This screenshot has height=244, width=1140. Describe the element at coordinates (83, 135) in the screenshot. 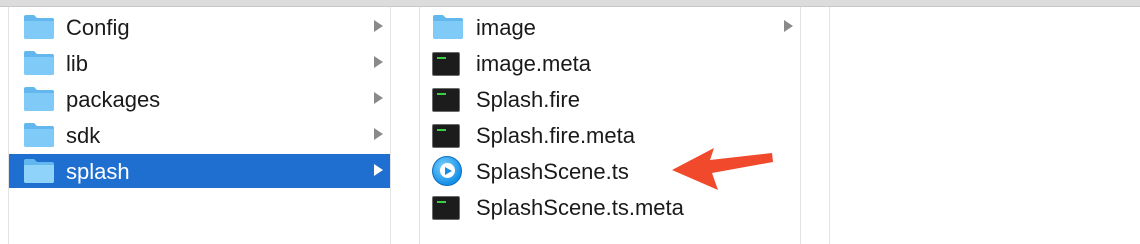

I see `item-label: sdk` at that location.